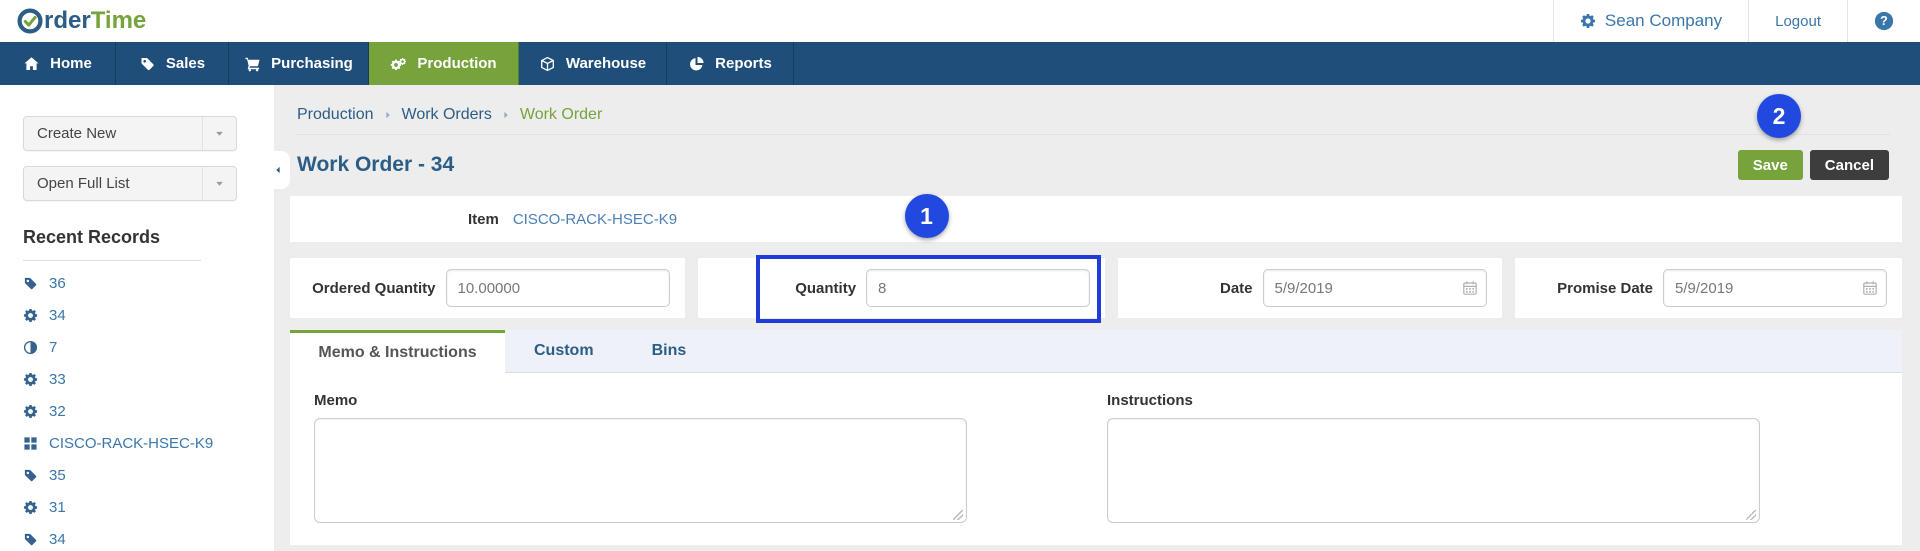  I want to click on nav-item-home: Home, so click(58, 63).